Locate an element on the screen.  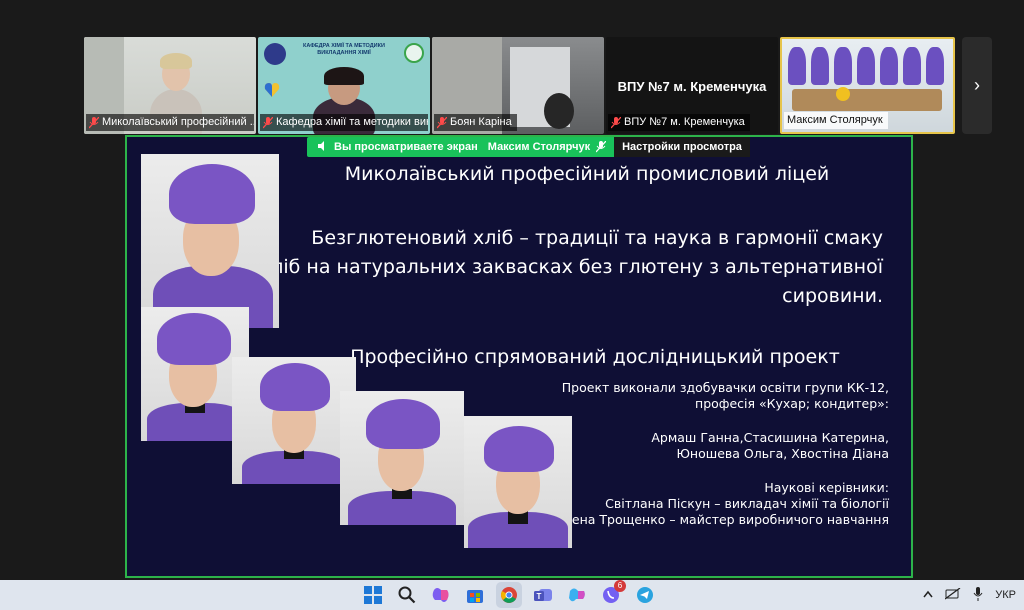
taskbar-apps: T 6 is located at coordinates (509, 594).